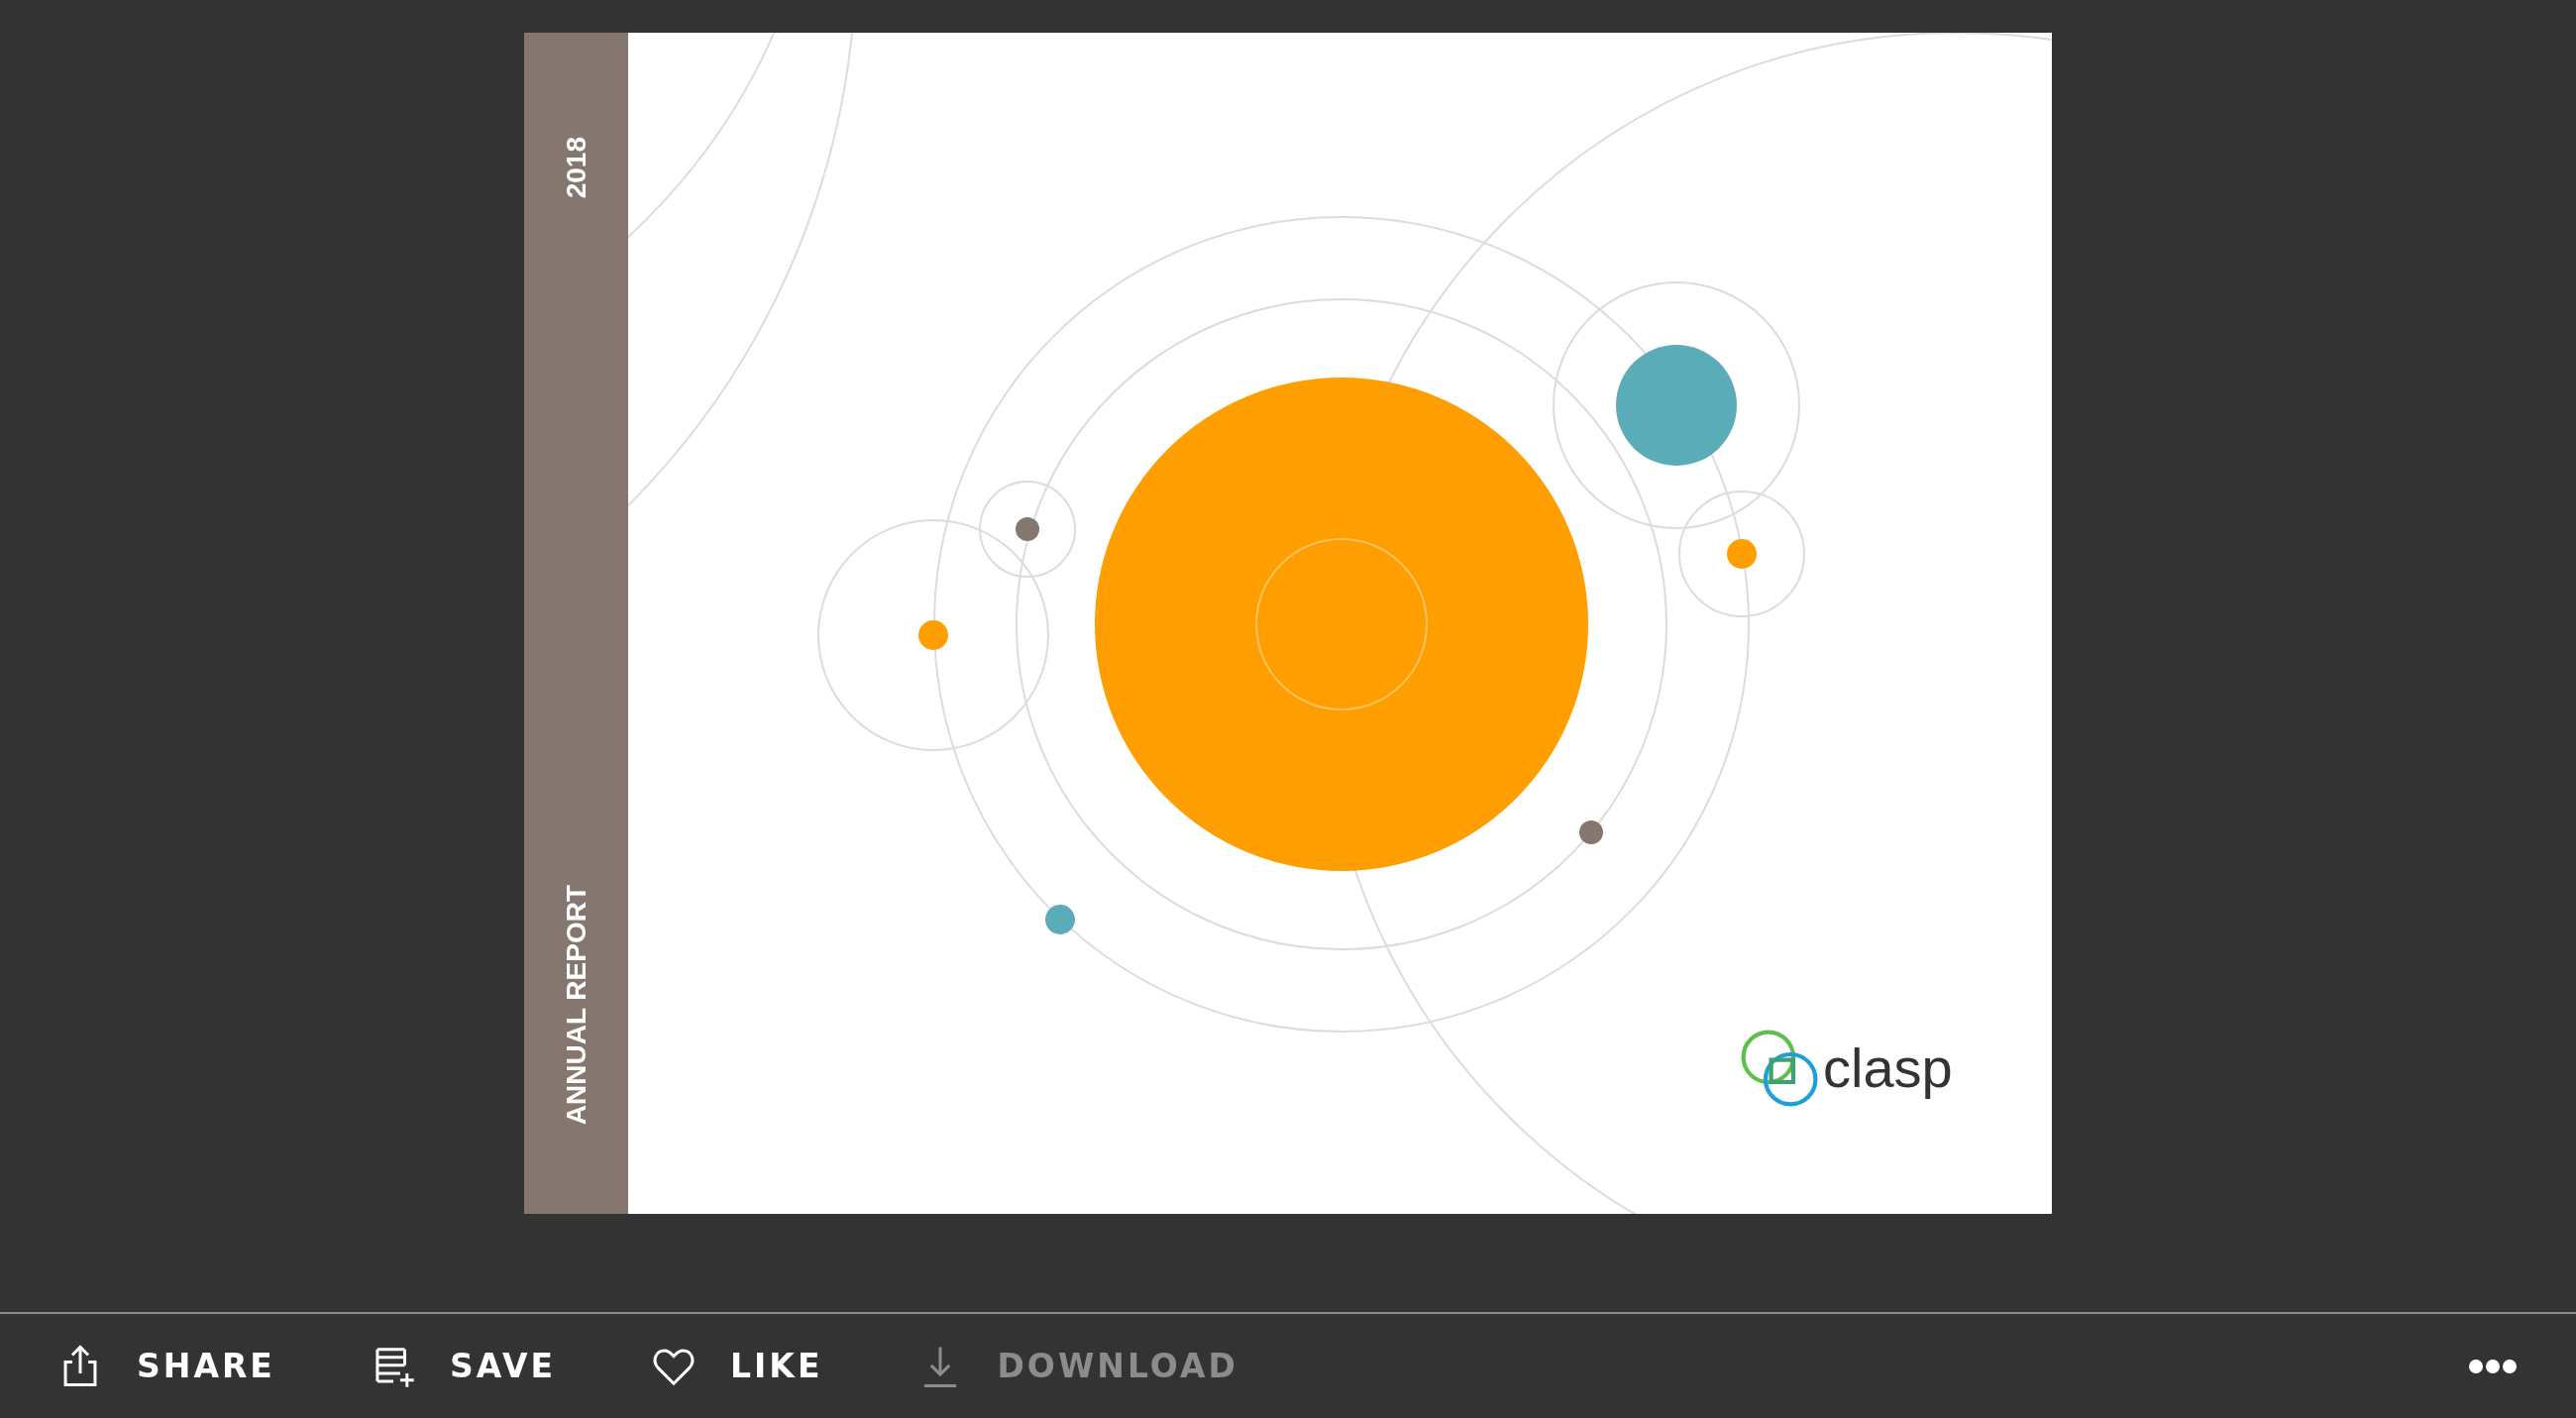 This screenshot has width=2576, height=1418. What do you see at coordinates (464, 1366) in the screenshot?
I see `save-button: SAVE` at bounding box center [464, 1366].